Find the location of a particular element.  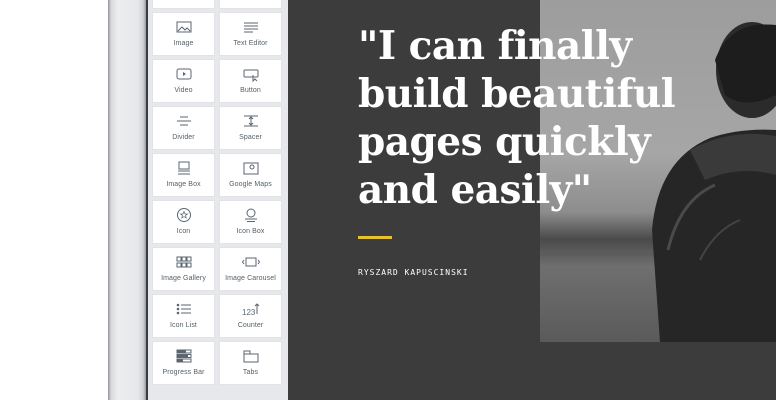

text-editor-icon is located at coordinates (251, 27).